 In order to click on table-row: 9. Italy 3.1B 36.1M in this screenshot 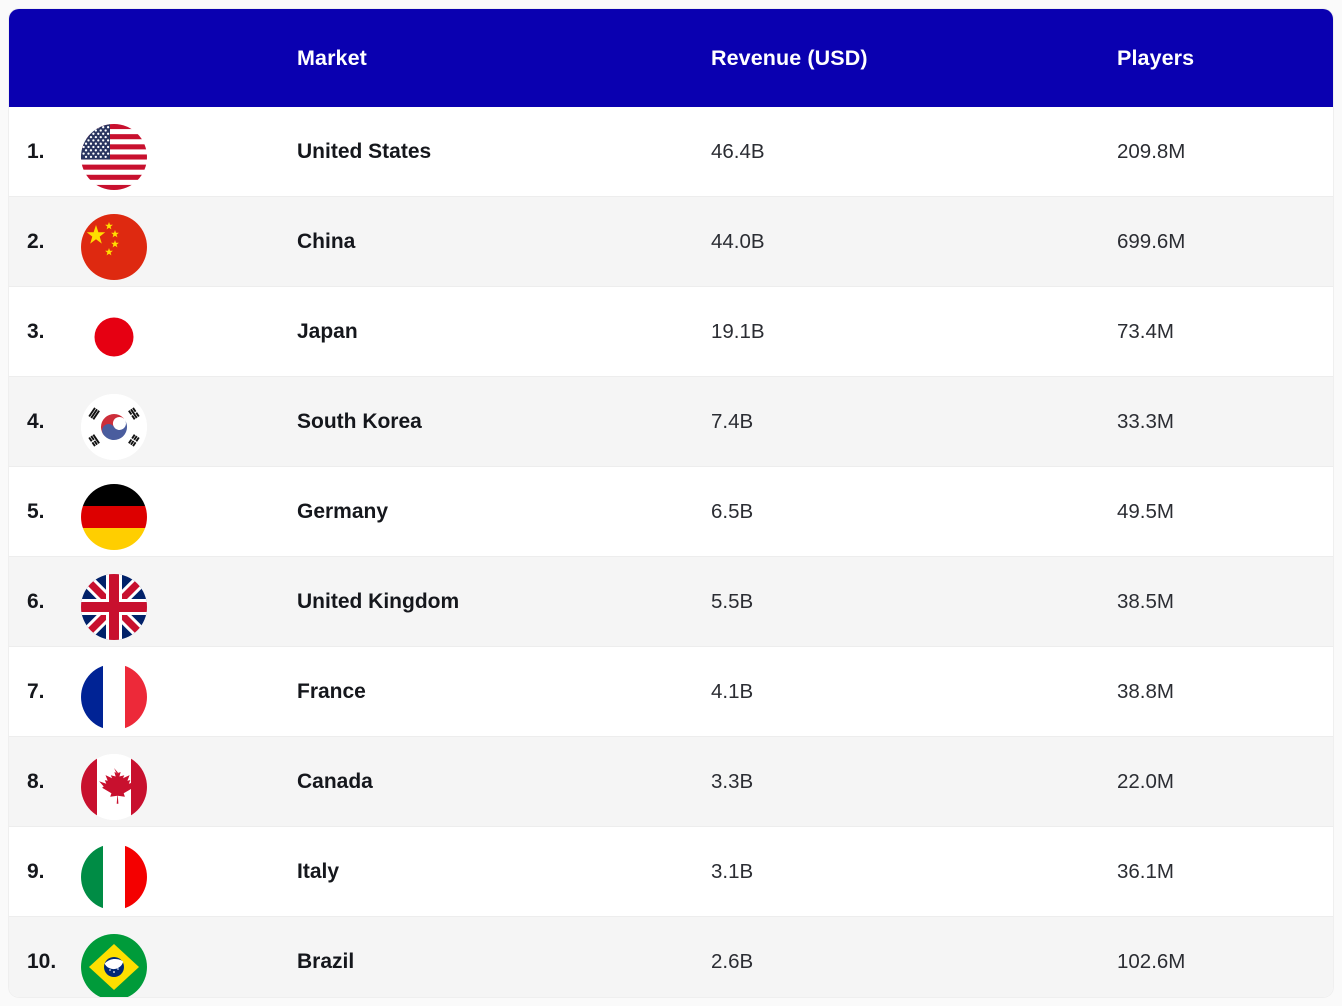, I will do `click(671, 872)`.